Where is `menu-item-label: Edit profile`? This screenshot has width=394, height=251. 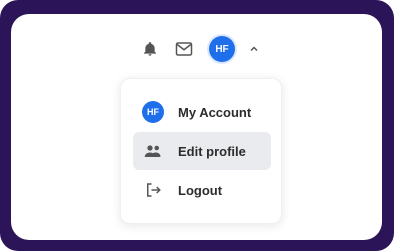 menu-item-label: Edit profile is located at coordinates (212, 151).